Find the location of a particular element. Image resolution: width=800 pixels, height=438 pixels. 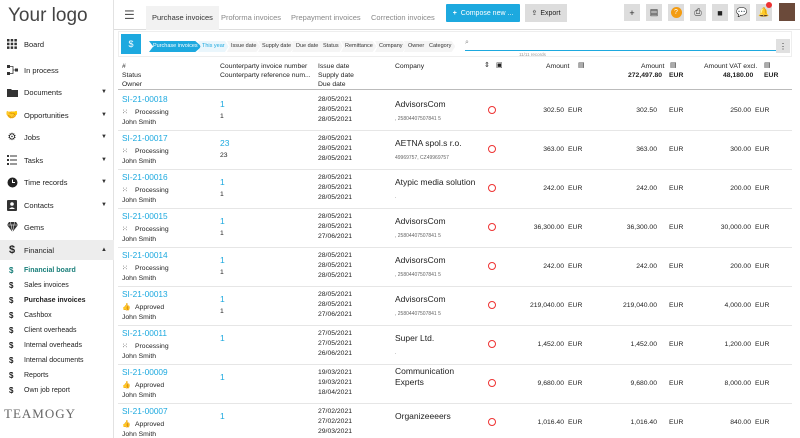

filter-chip-owner: Owner is located at coordinates (416, 46).